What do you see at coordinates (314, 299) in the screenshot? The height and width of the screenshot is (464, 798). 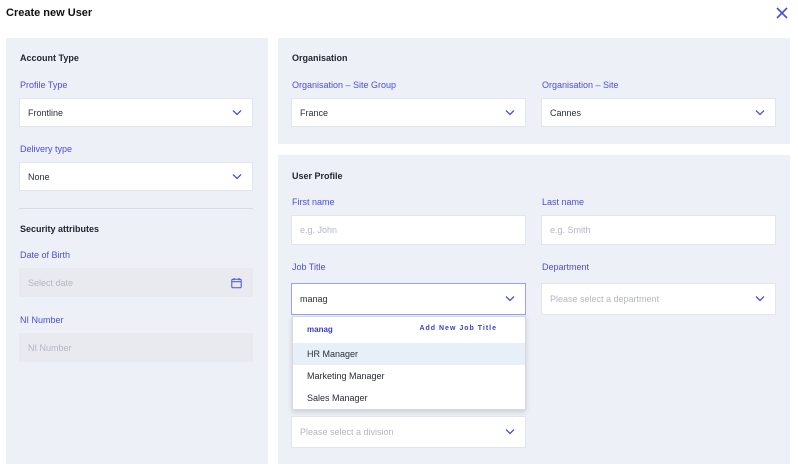 I see `job-title-value: manag` at bounding box center [314, 299].